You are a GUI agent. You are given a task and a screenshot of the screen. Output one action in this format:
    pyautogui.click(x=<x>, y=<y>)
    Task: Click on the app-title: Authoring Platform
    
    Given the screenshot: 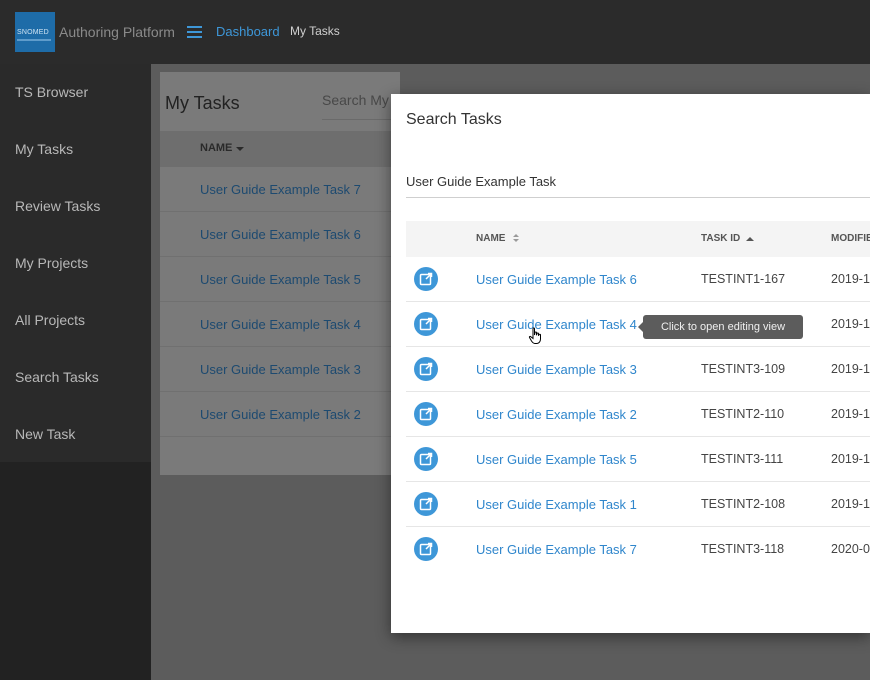 What is the action you would take?
    pyautogui.click(x=117, y=32)
    